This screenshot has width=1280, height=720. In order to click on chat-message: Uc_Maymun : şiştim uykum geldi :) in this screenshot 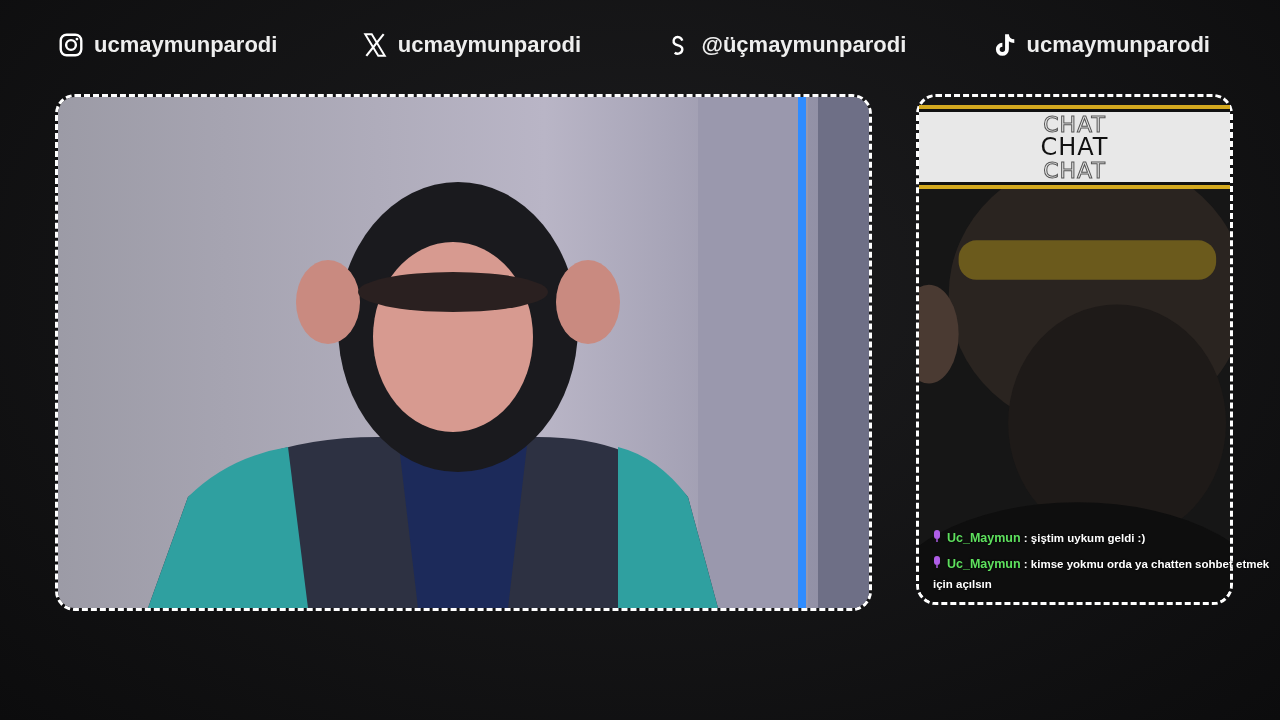, I will do `click(1106, 538)`.